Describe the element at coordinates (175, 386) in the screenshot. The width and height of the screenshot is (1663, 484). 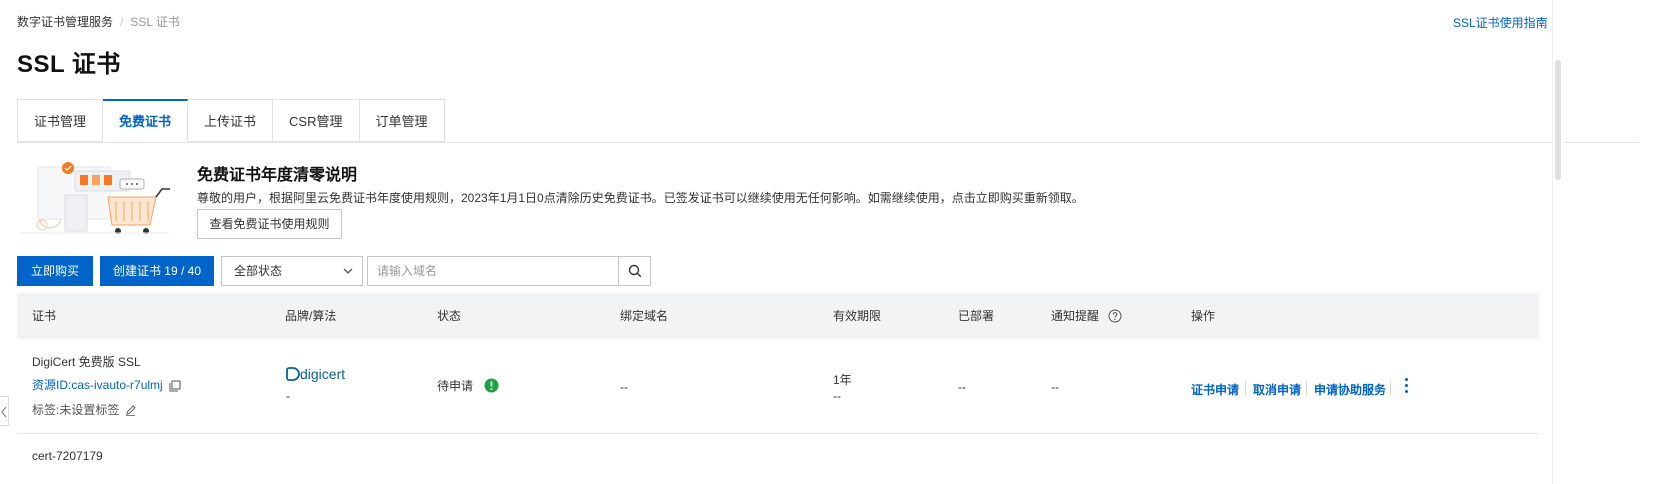
I see `copy-icon` at that location.